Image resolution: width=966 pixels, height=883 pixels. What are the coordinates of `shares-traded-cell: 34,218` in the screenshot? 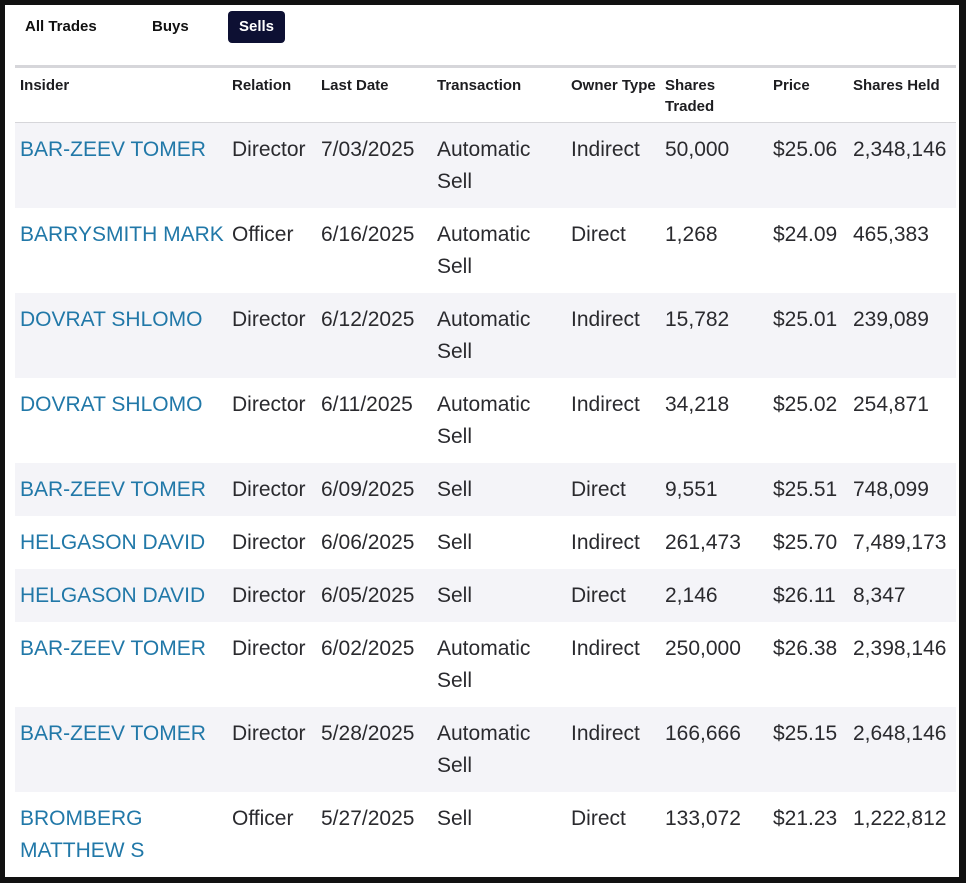 It's located at (697, 404).